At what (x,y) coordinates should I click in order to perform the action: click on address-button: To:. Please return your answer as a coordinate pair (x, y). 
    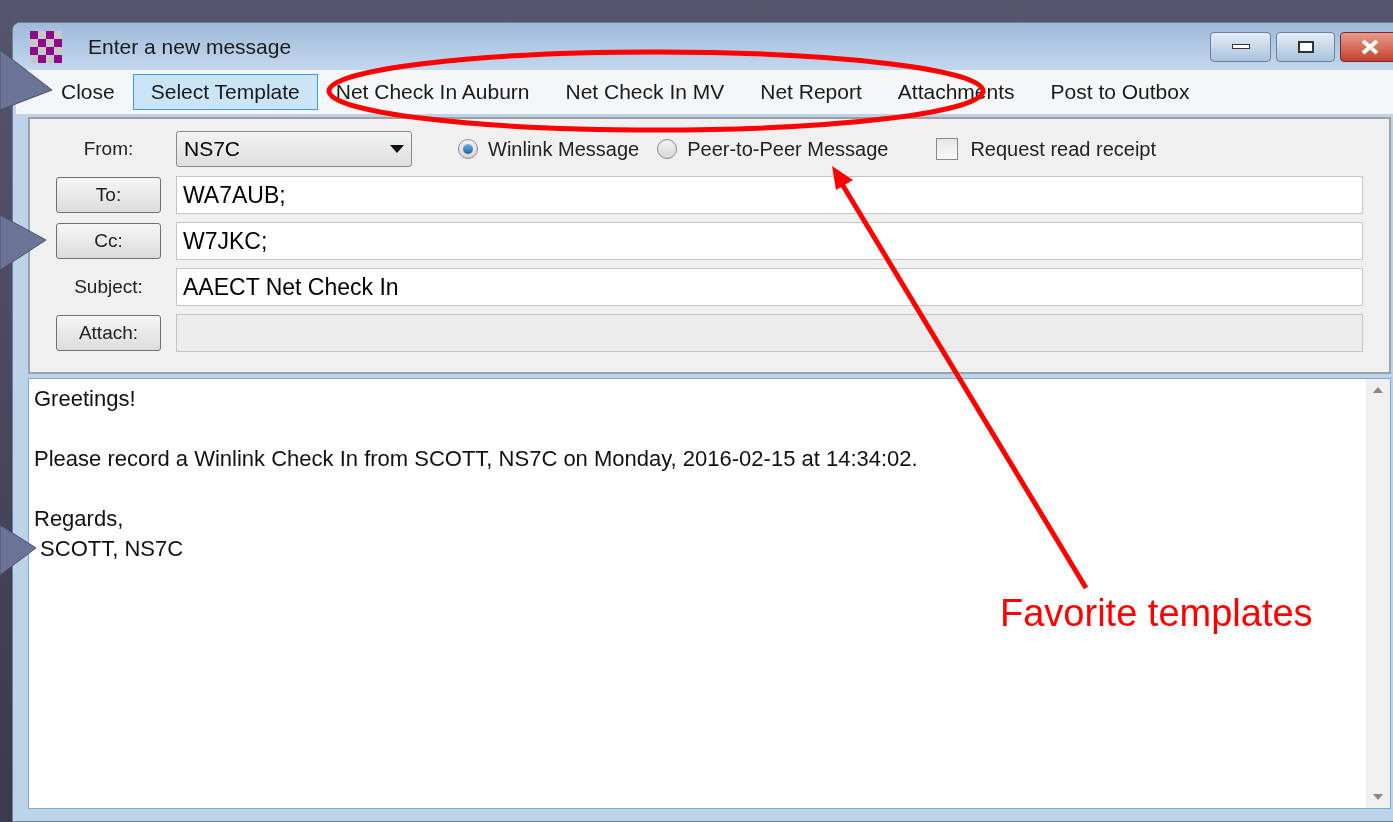
    Looking at the image, I should click on (108, 195).